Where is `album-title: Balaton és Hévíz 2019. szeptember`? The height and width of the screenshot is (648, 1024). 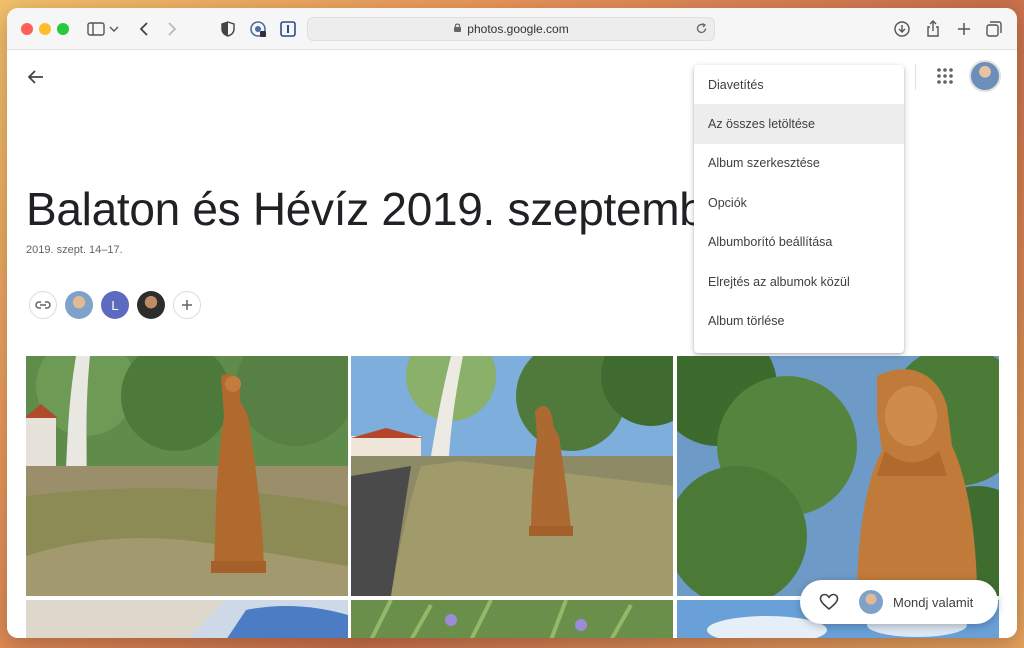 album-title: Balaton és Hévíz 2019. szeptember is located at coordinates (385, 209).